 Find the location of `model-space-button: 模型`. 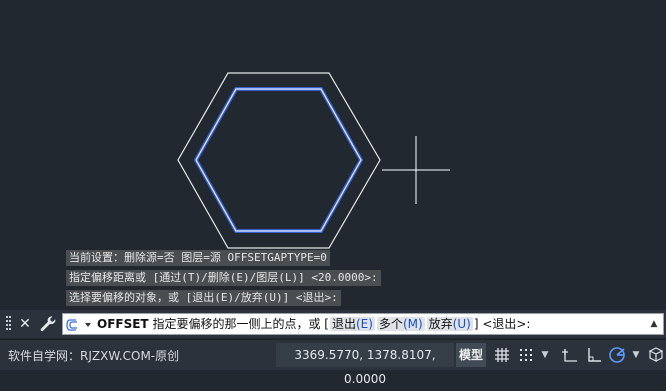

model-space-button: 模型 is located at coordinates (471, 355).